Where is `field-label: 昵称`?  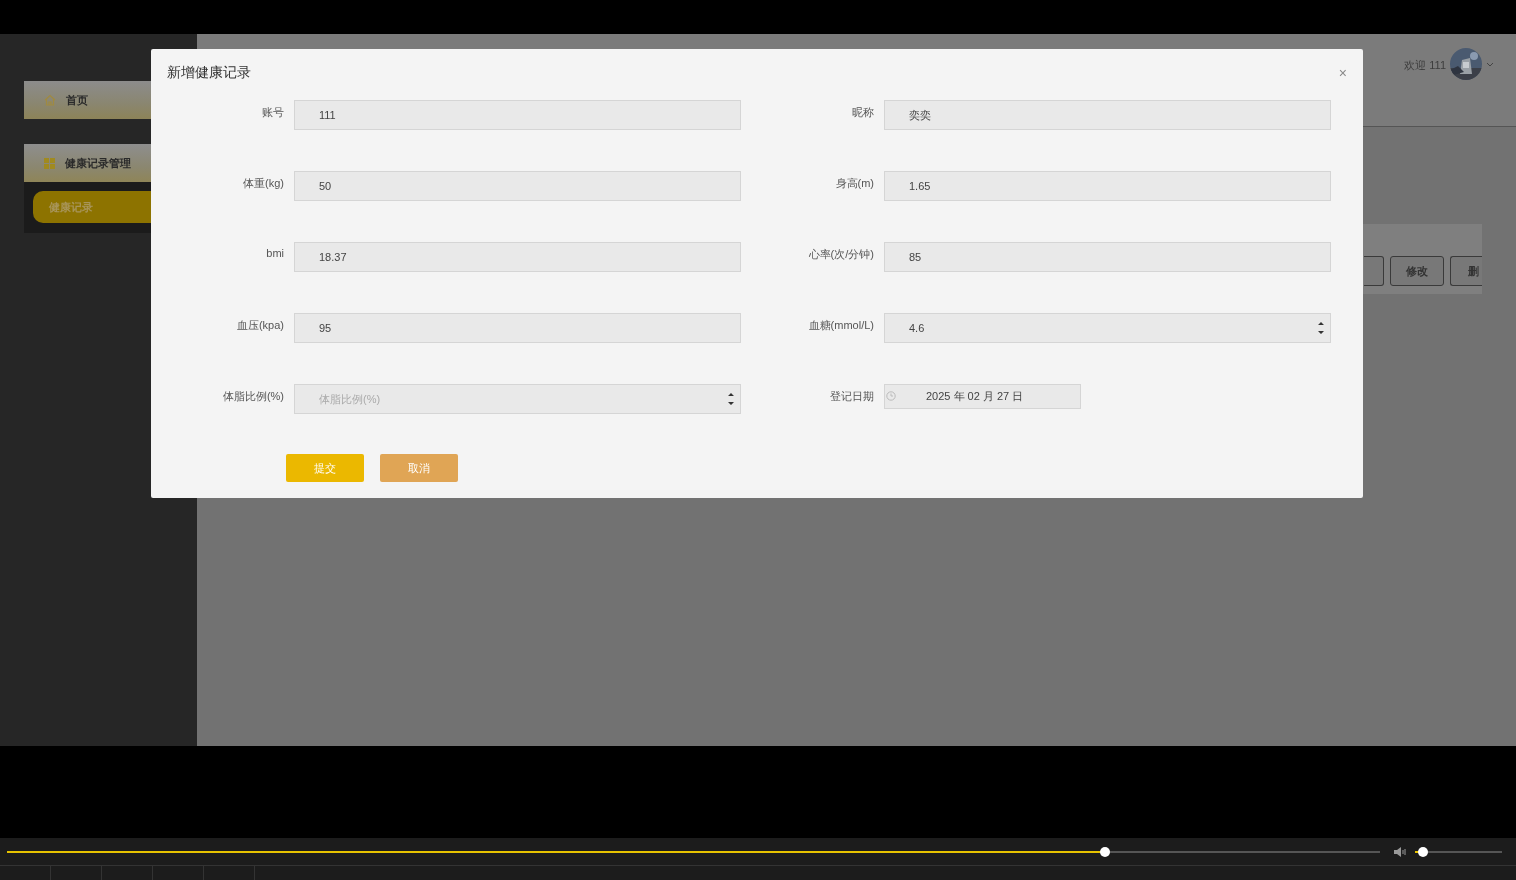 field-label: 昵称 is located at coordinates (862, 112).